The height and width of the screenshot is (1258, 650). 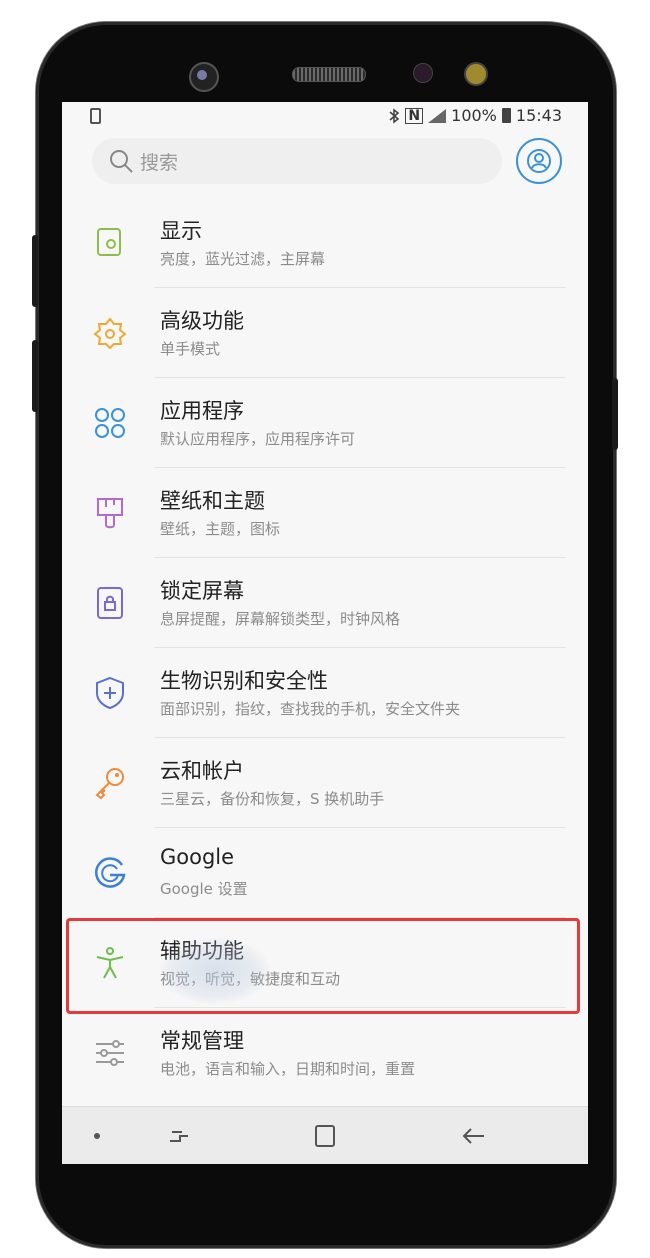 What do you see at coordinates (325, 333) in the screenshot?
I see `settings-item-advanced-features: 高级功能 单手模式` at bounding box center [325, 333].